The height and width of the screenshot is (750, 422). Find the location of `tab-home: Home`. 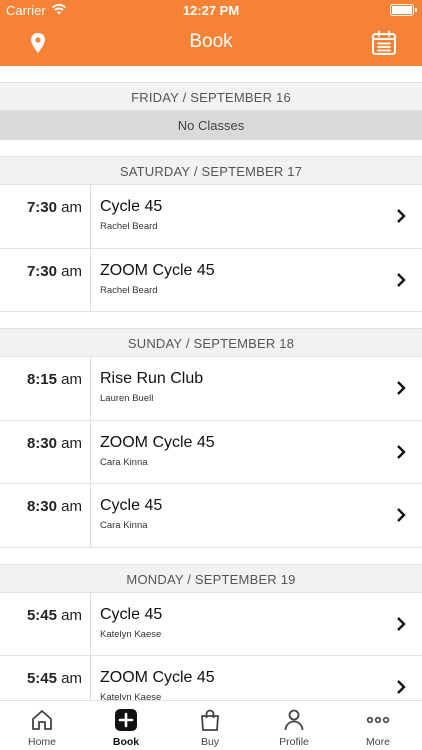

tab-home: Home is located at coordinates (42, 725).